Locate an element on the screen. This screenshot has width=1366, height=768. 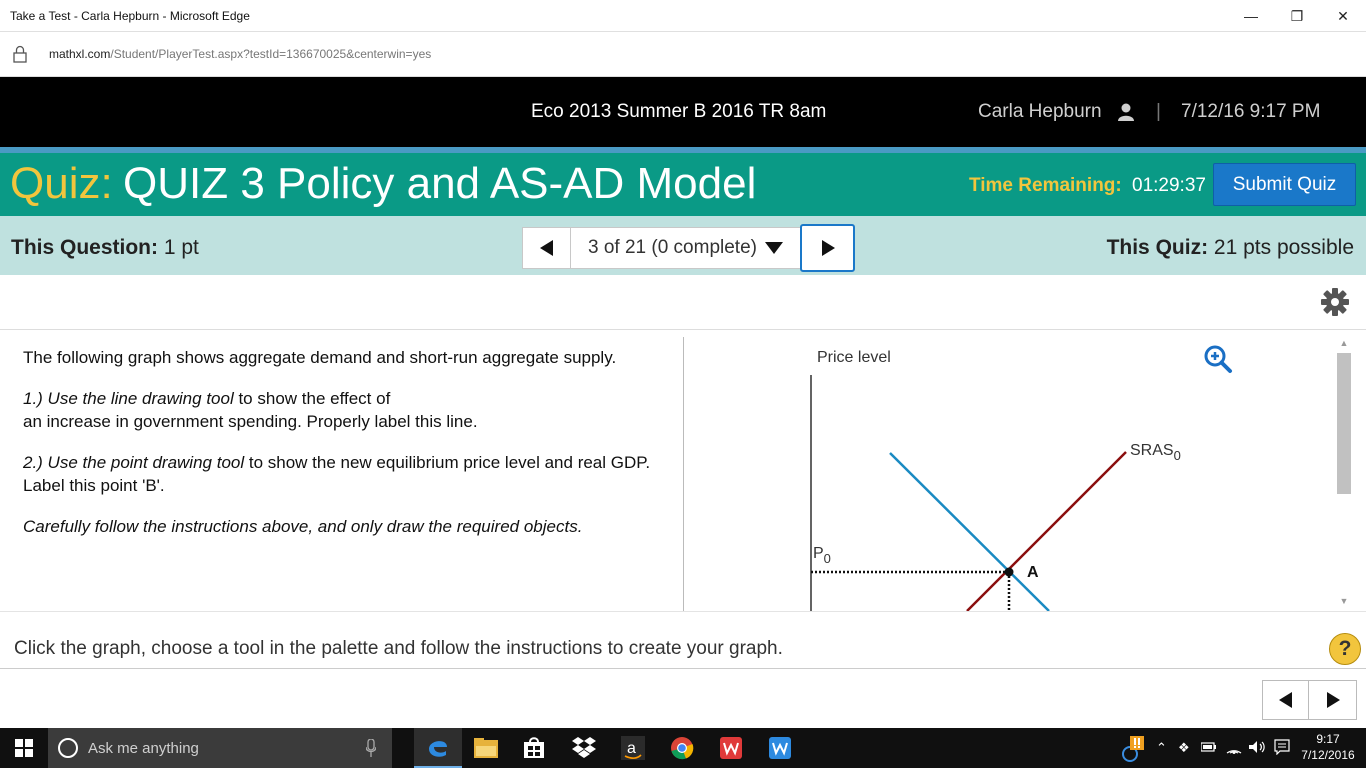
windows-taskbar: Ask me anything a ⌃ ❖ 9:17 7/12/2016 is located at coordinates (683, 748).